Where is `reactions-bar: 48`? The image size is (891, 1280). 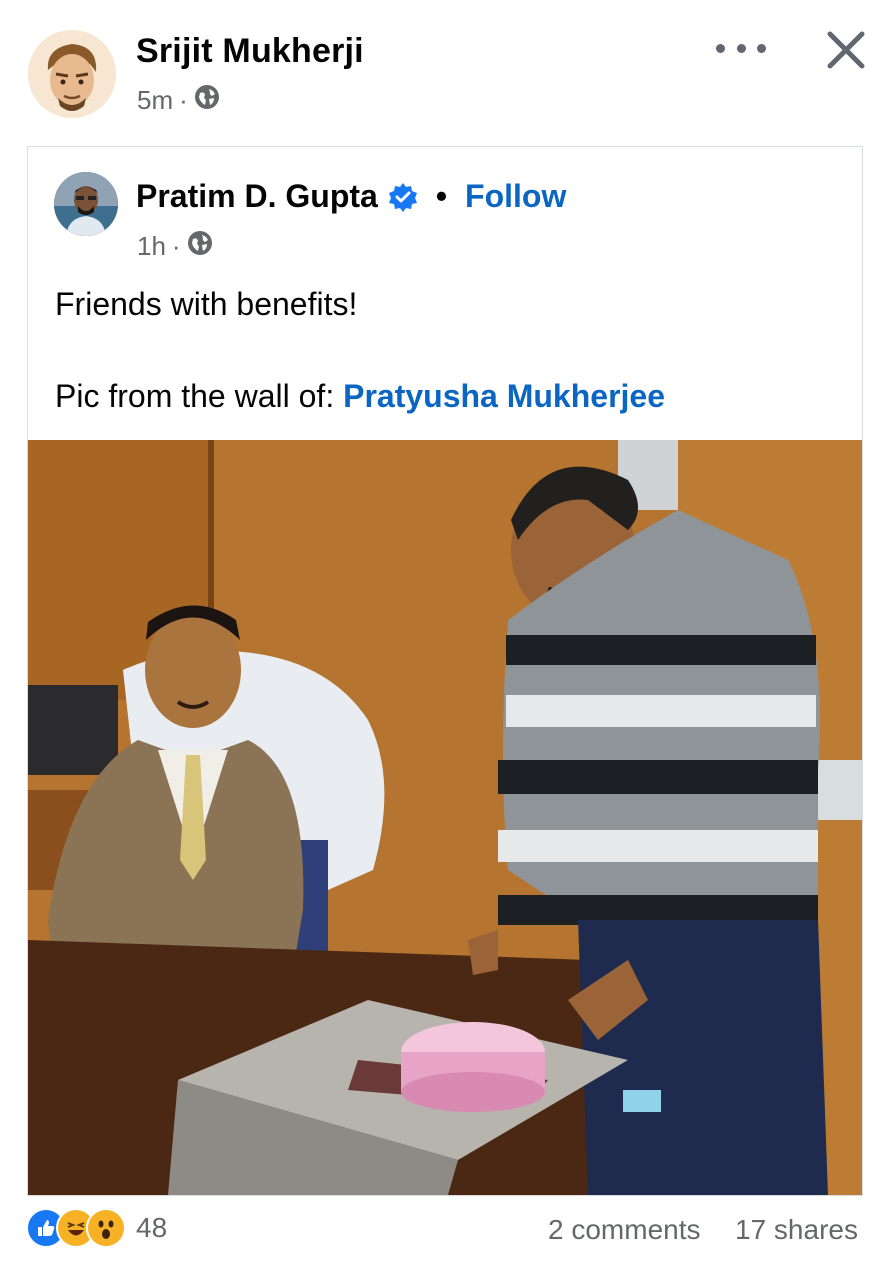 reactions-bar: 48 is located at coordinates (96, 1228).